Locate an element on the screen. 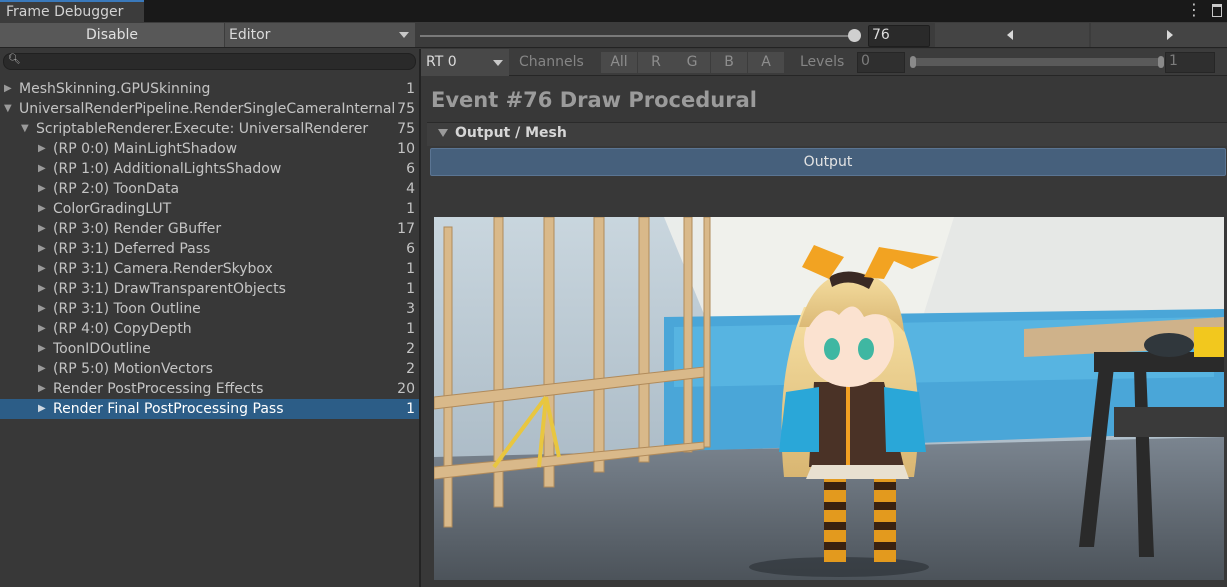 This screenshot has height=587, width=1227. tree-row: ▶ Render Final PostProcessing Pass 1 is located at coordinates (209, 409).